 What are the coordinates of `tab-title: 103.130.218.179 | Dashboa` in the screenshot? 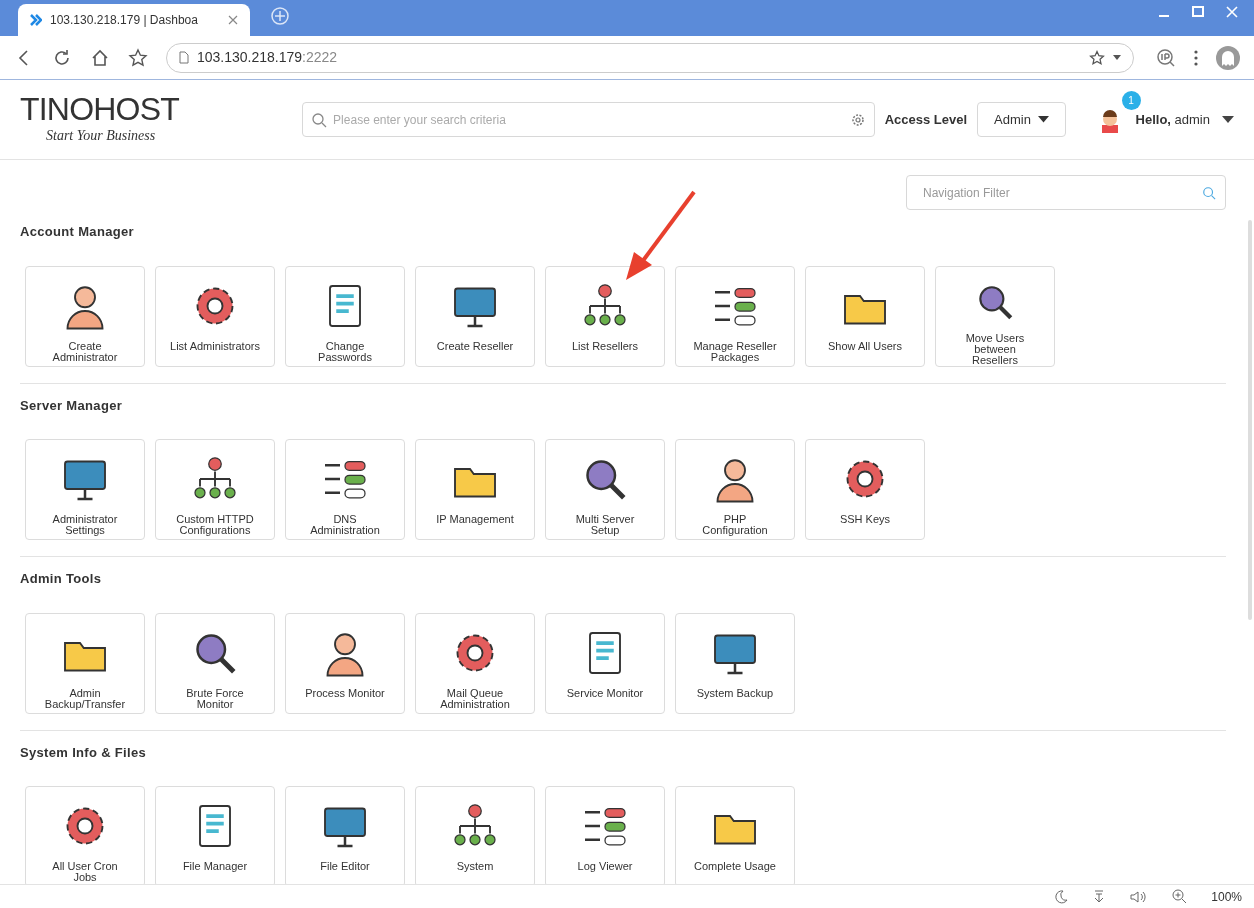 It's located at (124, 20).